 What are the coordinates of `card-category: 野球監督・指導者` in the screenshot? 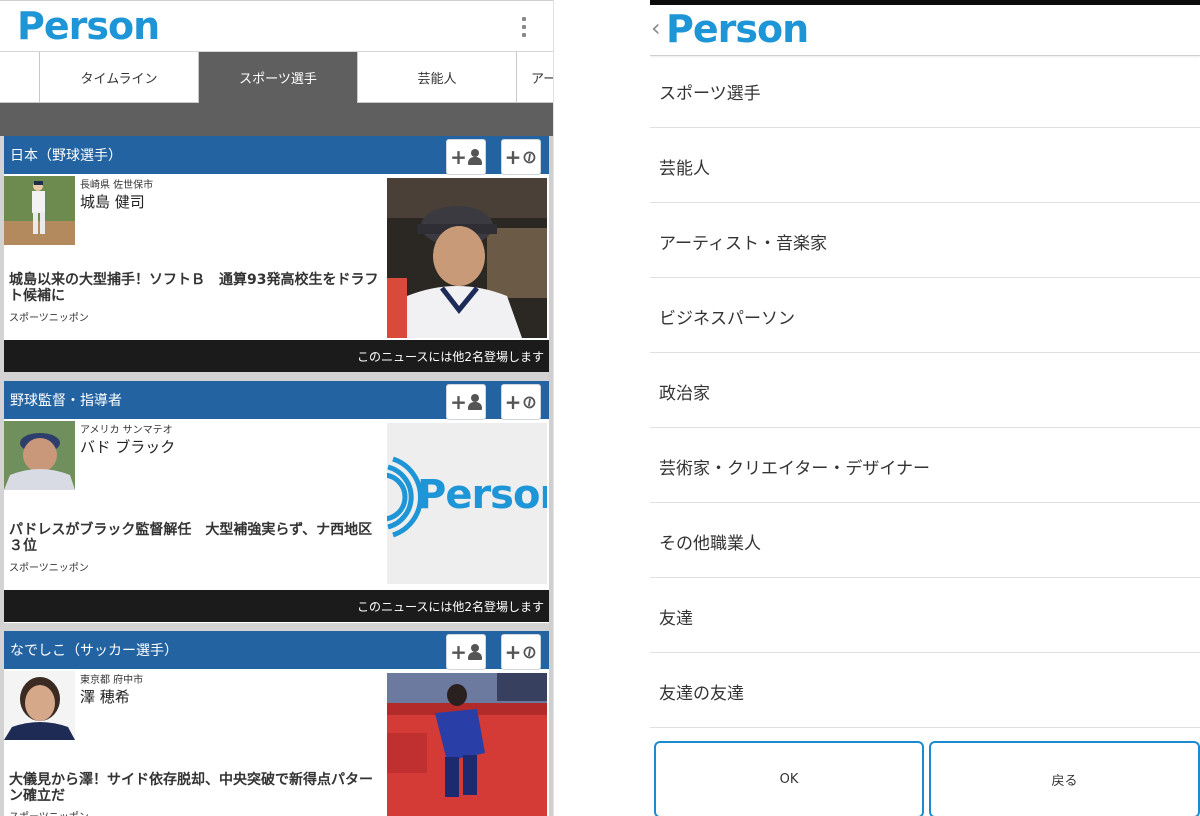 It's located at (66, 401).